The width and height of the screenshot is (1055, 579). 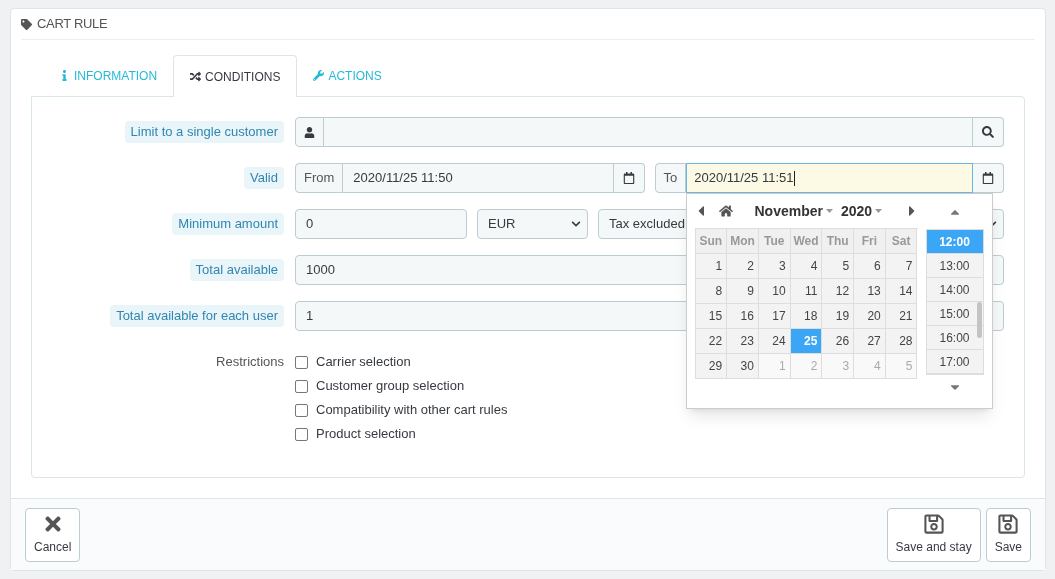 I want to click on field-label: Total available, so click(x=236, y=270).